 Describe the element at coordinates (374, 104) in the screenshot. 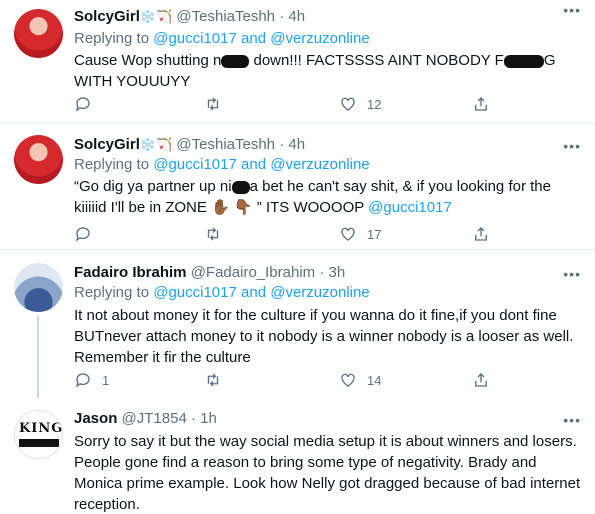

I see `like-count: 12` at that location.